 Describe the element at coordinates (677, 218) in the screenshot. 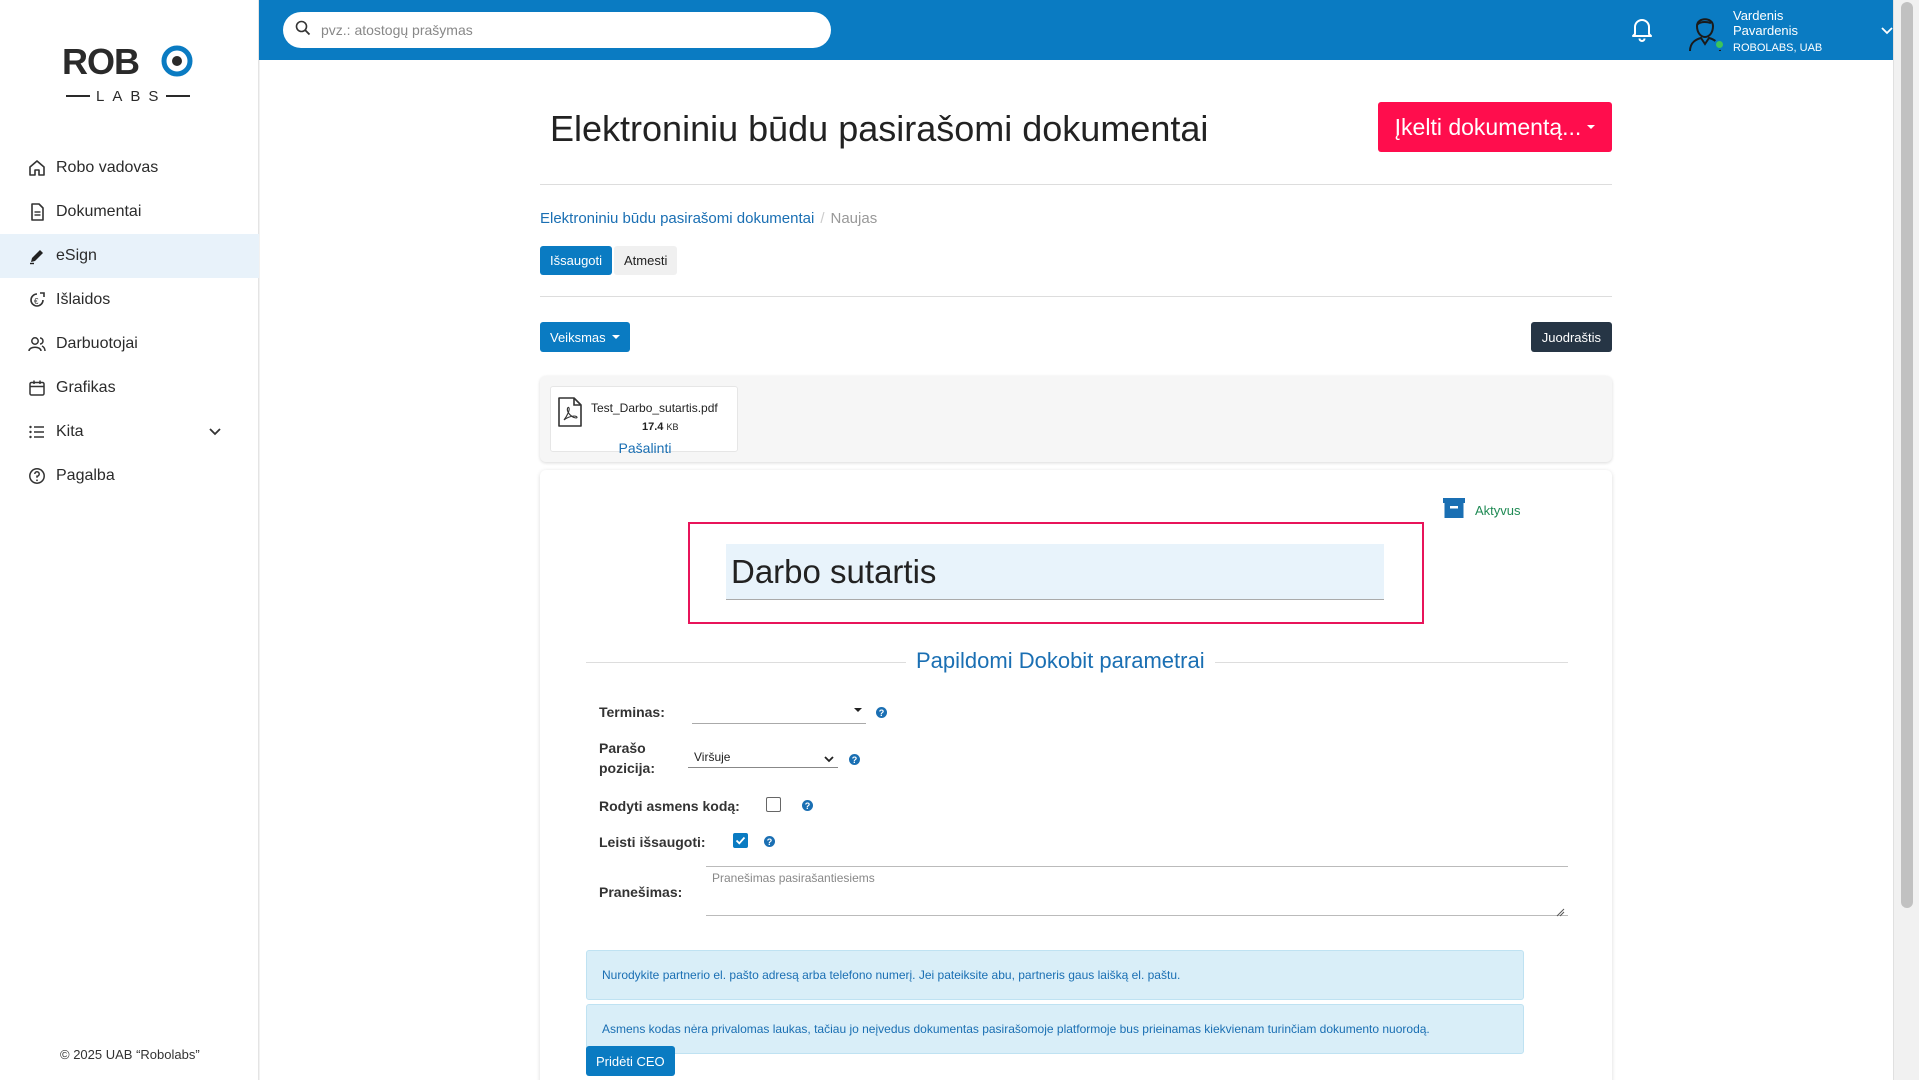

I see `breadcrumb-link: Elektroniniu būdu pasirašomi dokumentai` at that location.